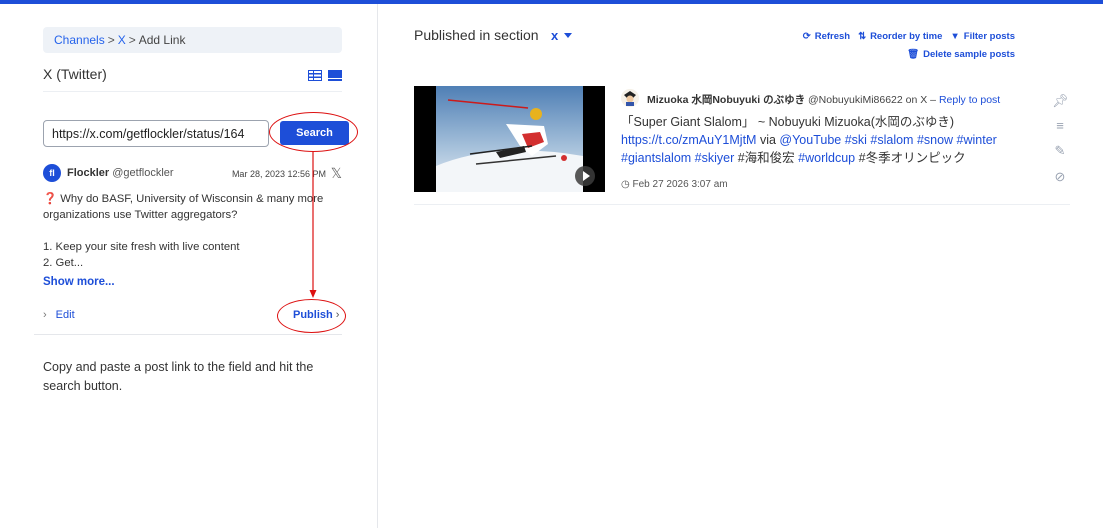 The image size is (1103, 532). Describe the element at coordinates (192, 40) in the screenshot. I see `breadcrumb: Channels > X > Add Link` at that location.